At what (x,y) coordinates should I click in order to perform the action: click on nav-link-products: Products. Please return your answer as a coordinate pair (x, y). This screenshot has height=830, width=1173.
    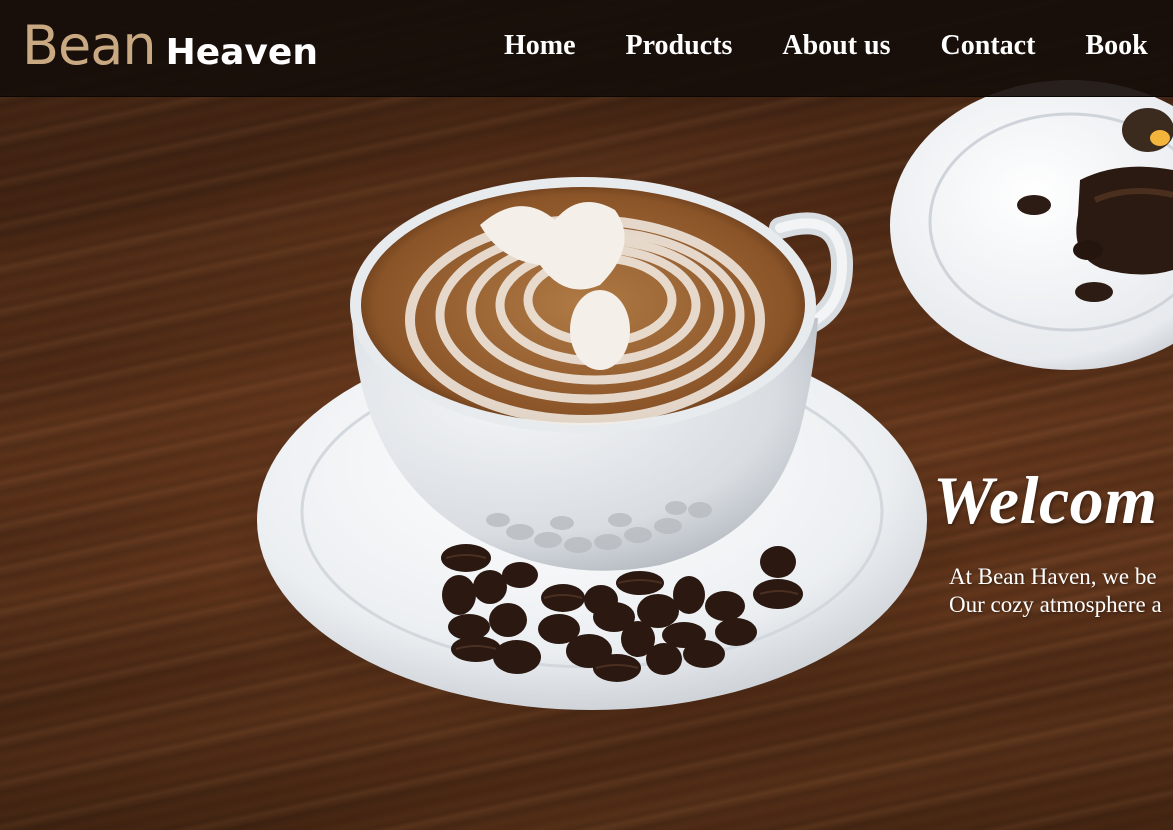
    Looking at the image, I should click on (679, 46).